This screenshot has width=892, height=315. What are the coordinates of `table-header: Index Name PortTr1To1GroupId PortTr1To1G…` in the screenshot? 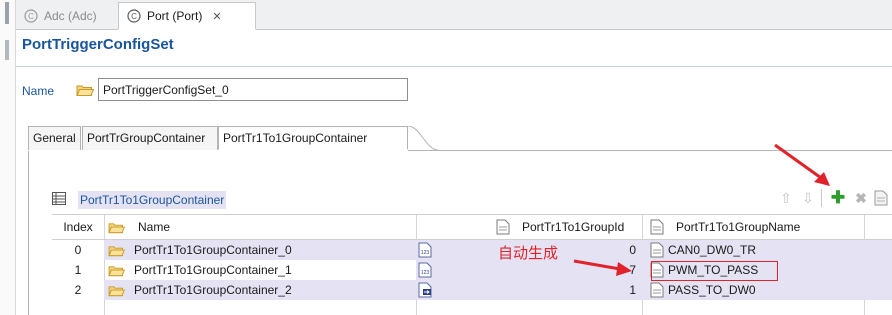 It's located at (472, 227).